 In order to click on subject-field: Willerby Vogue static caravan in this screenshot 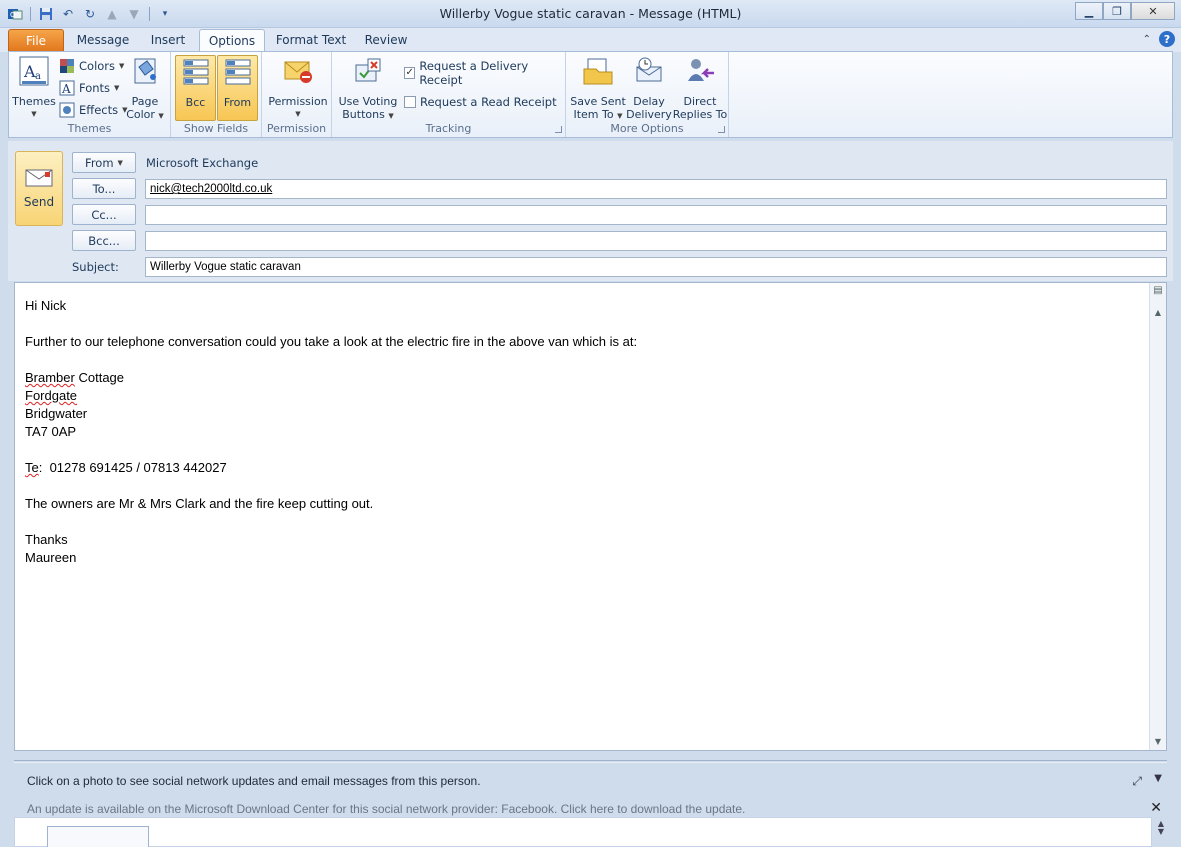, I will do `click(656, 267)`.